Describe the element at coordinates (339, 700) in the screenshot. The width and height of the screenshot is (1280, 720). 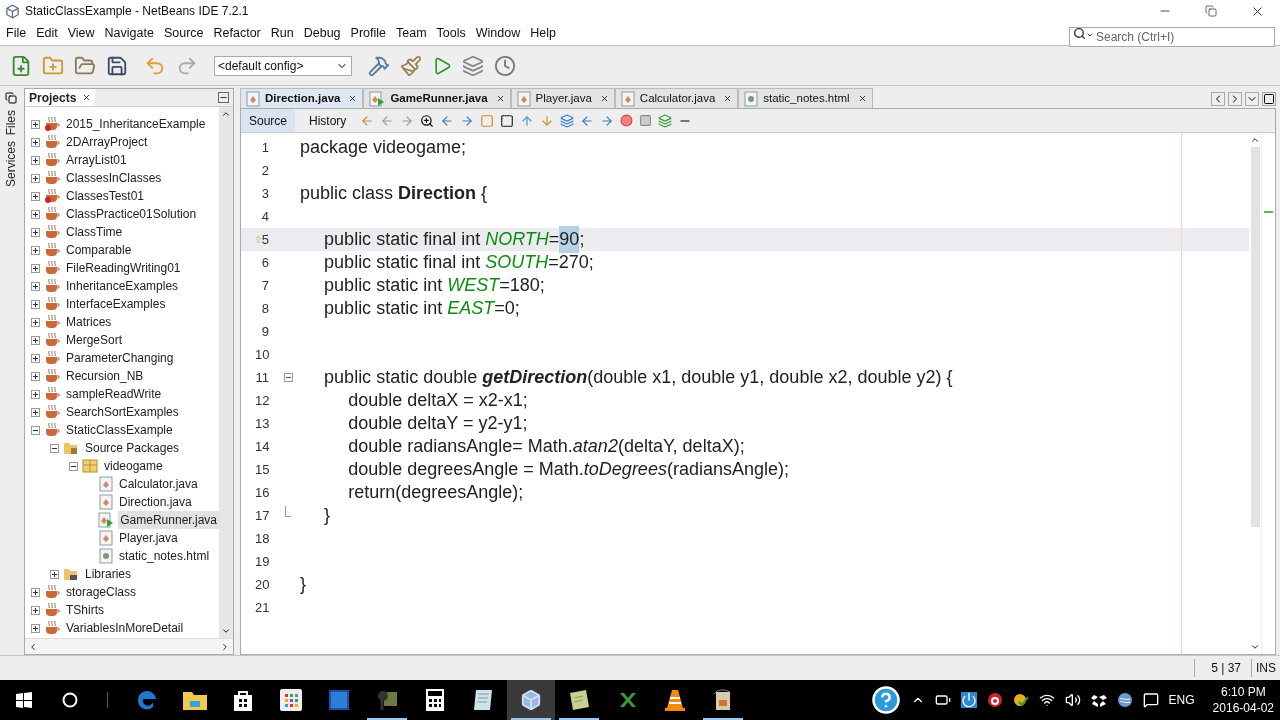
I see `photo-editor-icon` at that location.